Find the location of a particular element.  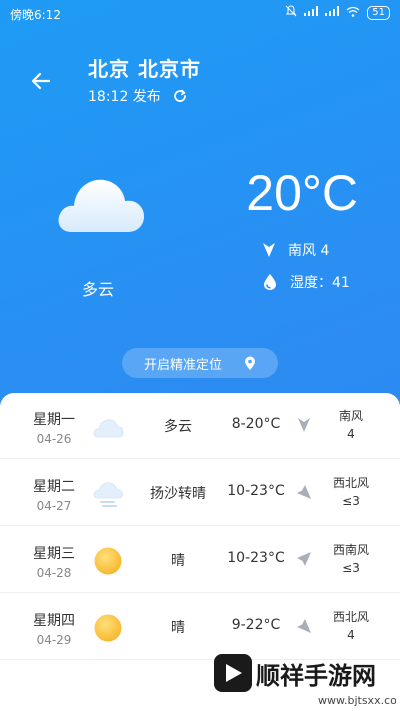

forecast-wind: 西北风 ≤3 is located at coordinates (351, 492).